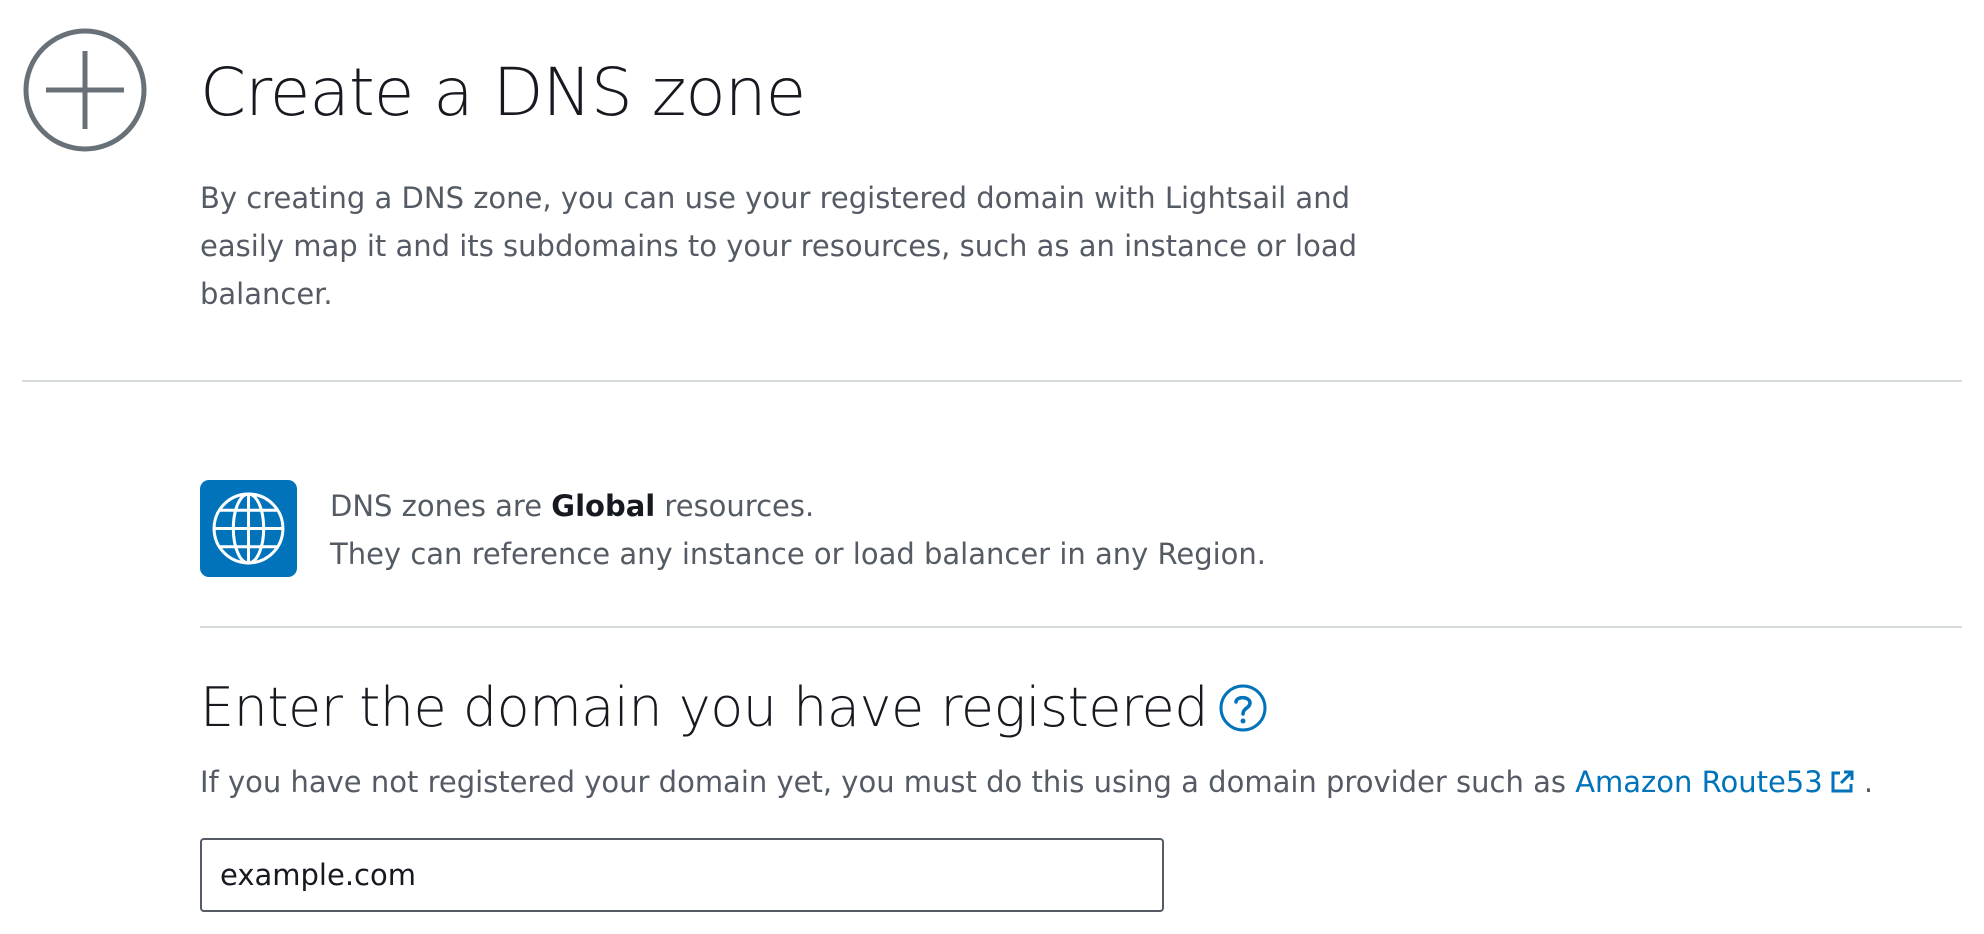 This screenshot has height=934, width=1984. What do you see at coordinates (441, 506) in the screenshot?
I see `global-notice-prefix: DNS zones are` at bounding box center [441, 506].